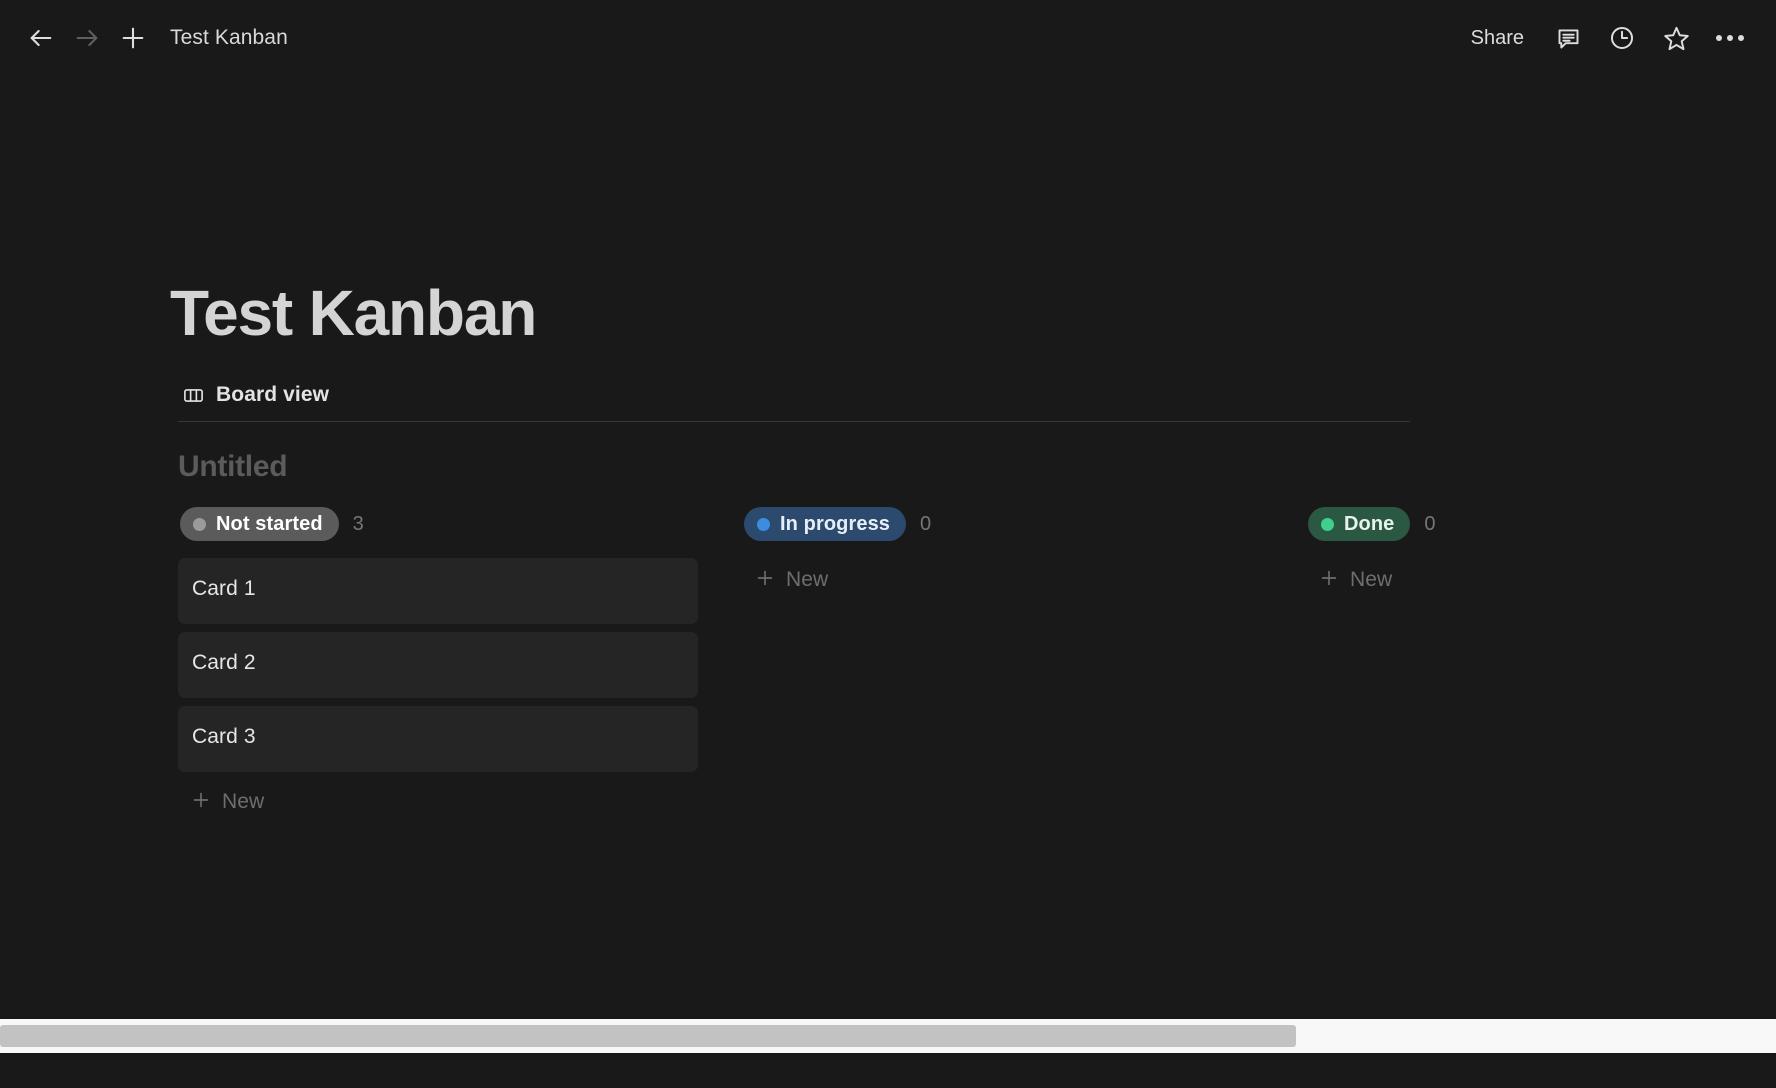  I want to click on forward-button, so click(87, 38).